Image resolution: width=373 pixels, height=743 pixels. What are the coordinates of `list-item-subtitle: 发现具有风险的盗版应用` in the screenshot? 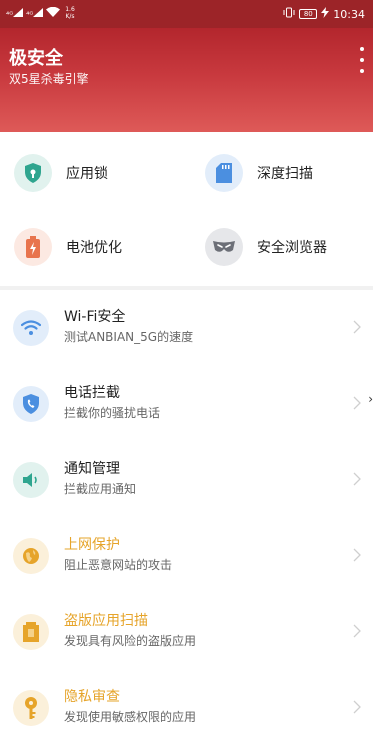 It's located at (130, 641).